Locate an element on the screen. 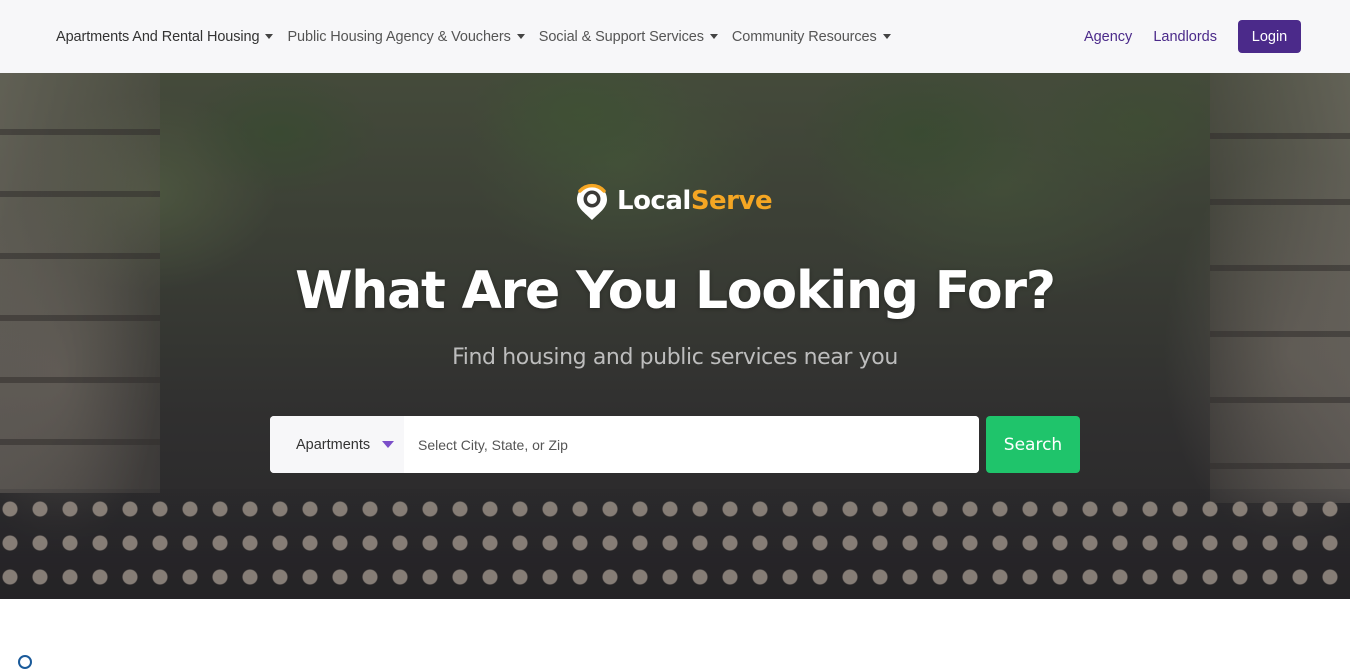 Image resolution: width=1350 pixels, height=669 pixels. partial-icon is located at coordinates (25, 662).